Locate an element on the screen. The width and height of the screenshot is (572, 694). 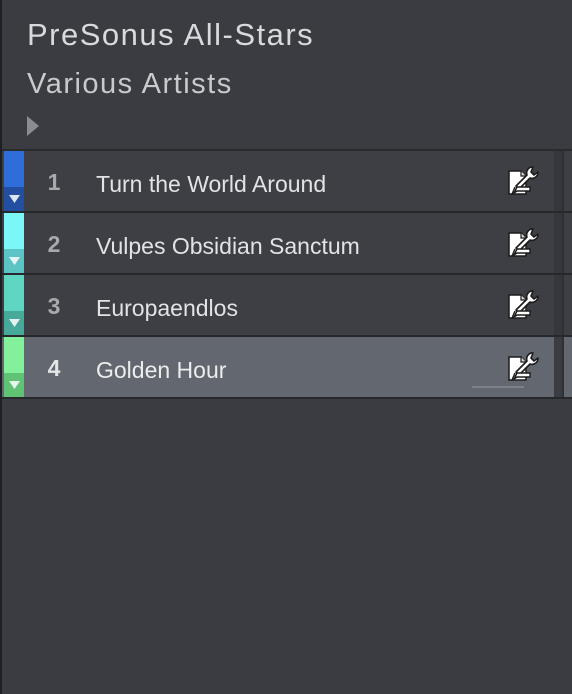
selection-indicator is located at coordinates (498, 387).